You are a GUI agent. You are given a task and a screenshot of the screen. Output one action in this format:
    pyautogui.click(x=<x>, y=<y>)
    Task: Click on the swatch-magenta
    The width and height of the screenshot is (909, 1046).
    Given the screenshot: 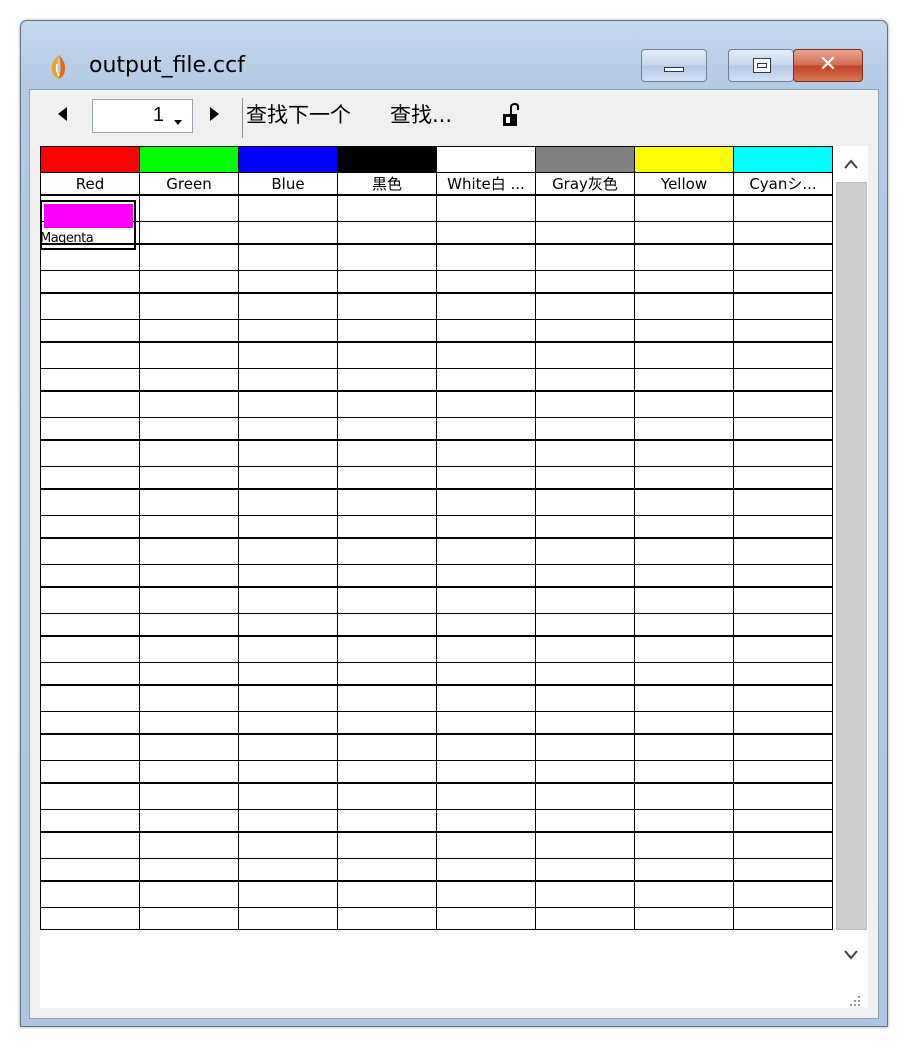 What is the action you would take?
    pyautogui.click(x=88, y=216)
    